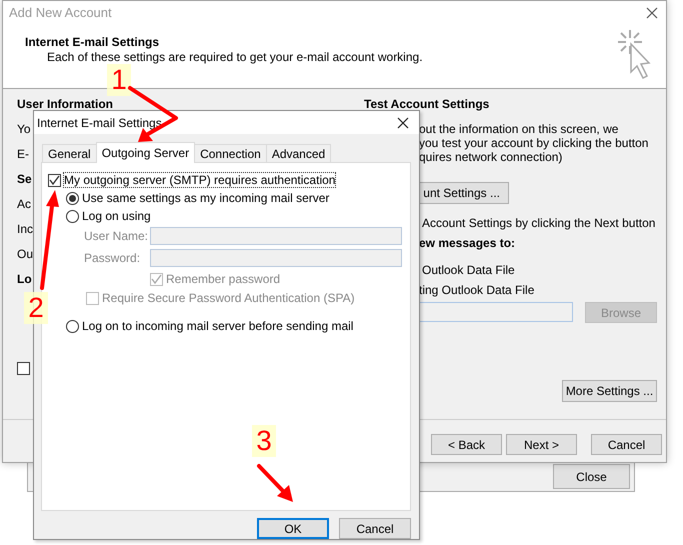 The width and height of the screenshot is (683, 545). Describe the element at coordinates (468, 270) in the screenshot. I see `option-label: Outlook Data File` at that location.